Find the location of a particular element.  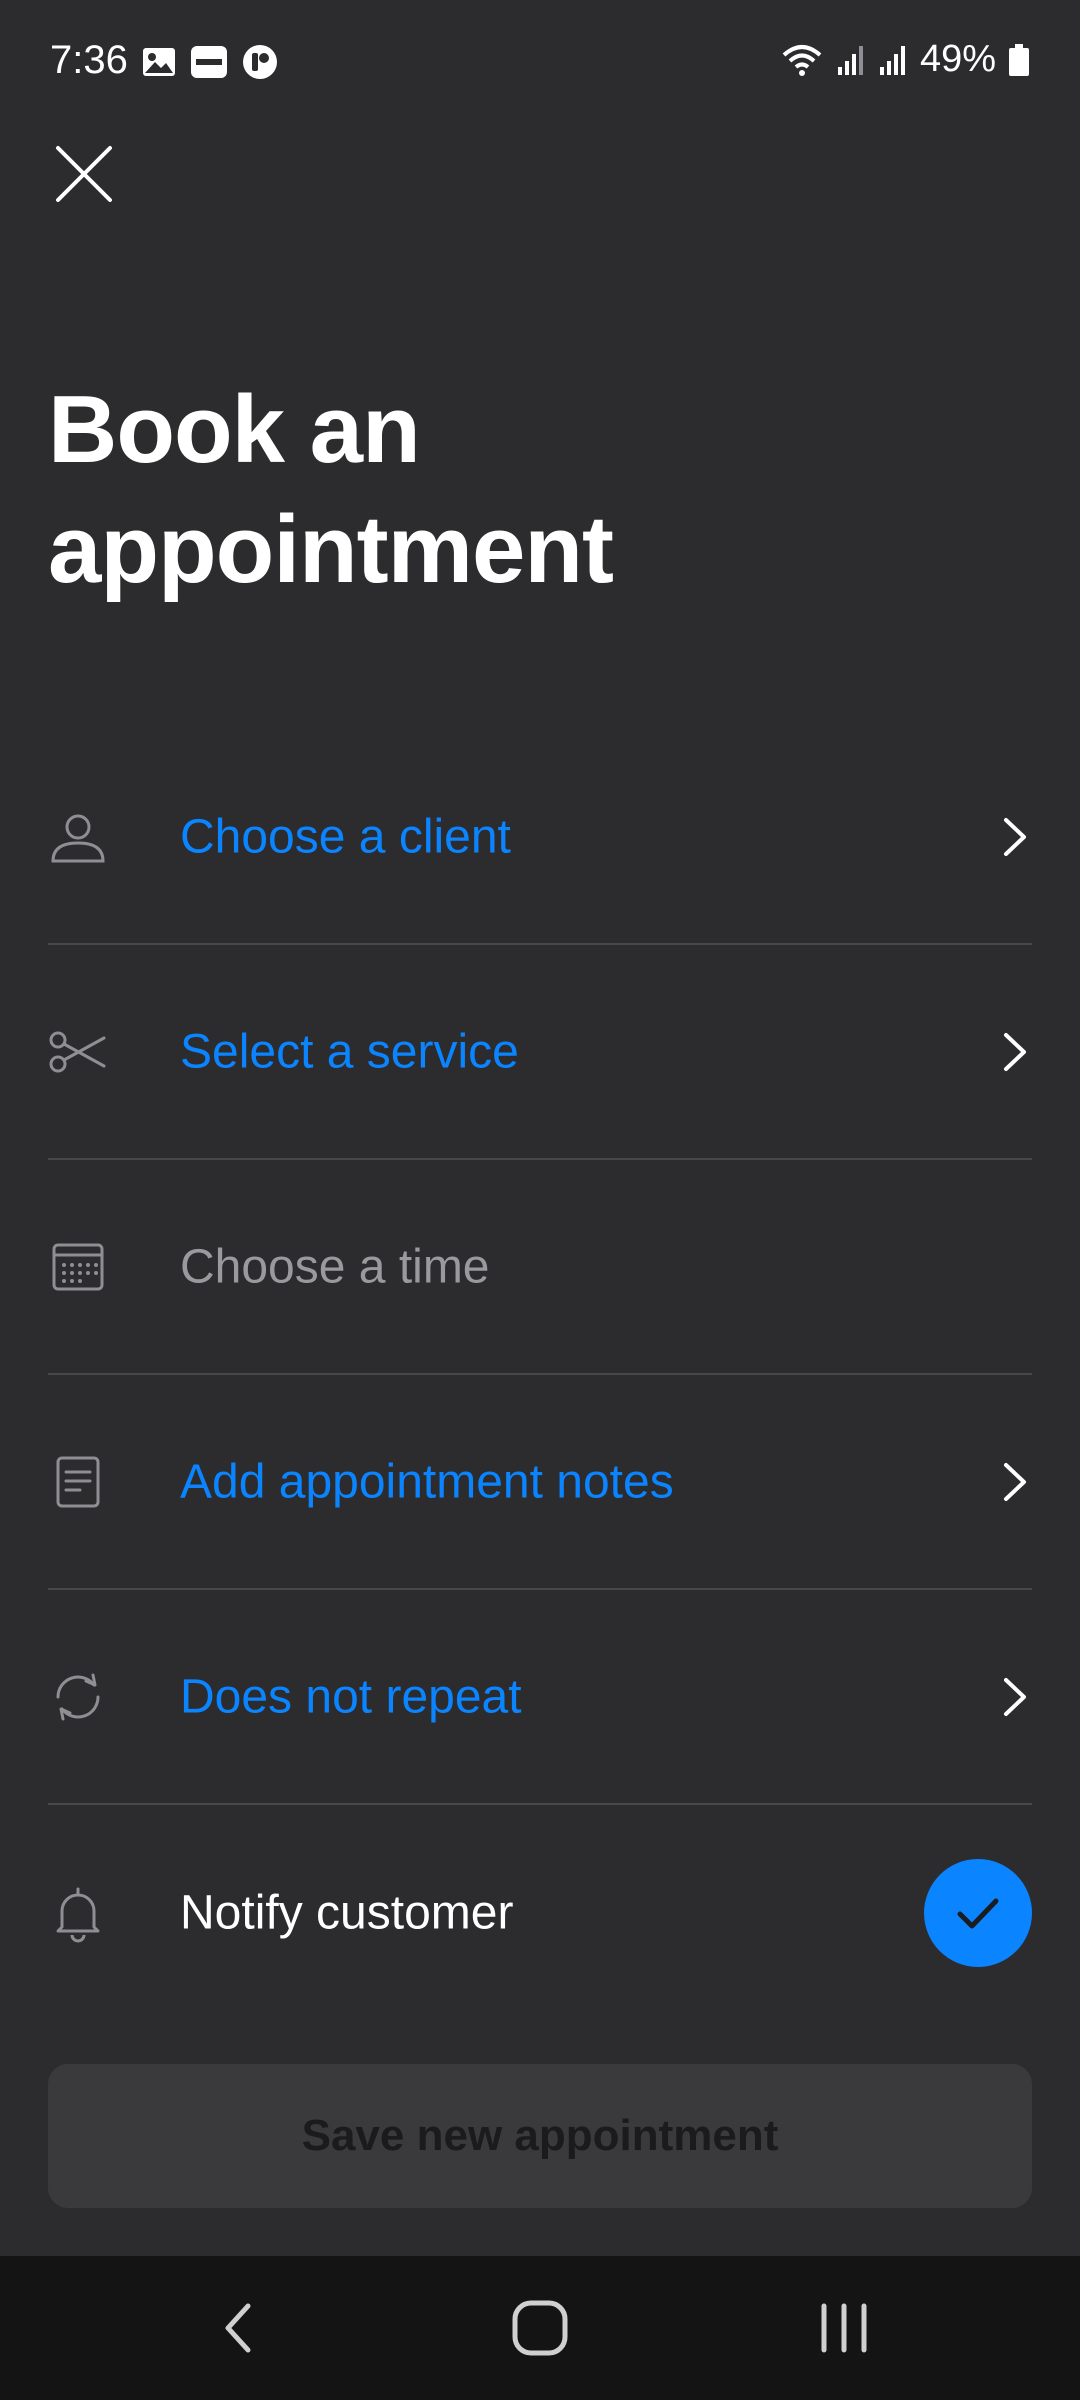

checkmark-icon is located at coordinates (978, 1913).